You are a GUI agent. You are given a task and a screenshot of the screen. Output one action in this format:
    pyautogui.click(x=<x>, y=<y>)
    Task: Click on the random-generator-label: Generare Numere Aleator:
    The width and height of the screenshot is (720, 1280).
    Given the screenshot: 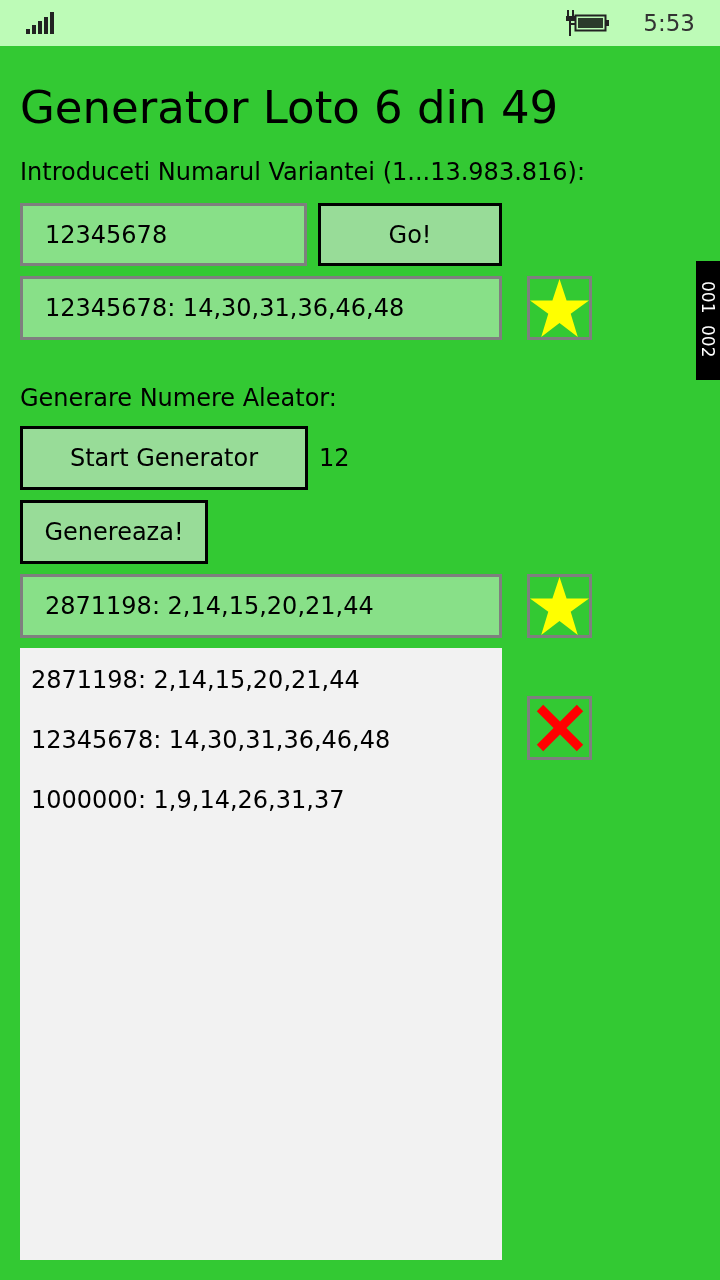 What is the action you would take?
    pyautogui.click(x=179, y=398)
    